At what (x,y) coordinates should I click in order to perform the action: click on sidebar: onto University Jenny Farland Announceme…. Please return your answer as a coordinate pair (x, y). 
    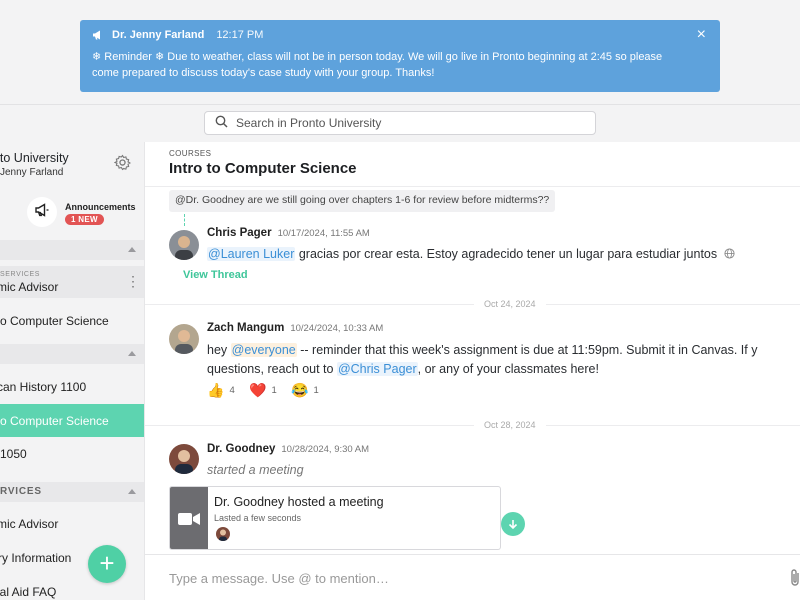
    Looking at the image, I should click on (72, 371).